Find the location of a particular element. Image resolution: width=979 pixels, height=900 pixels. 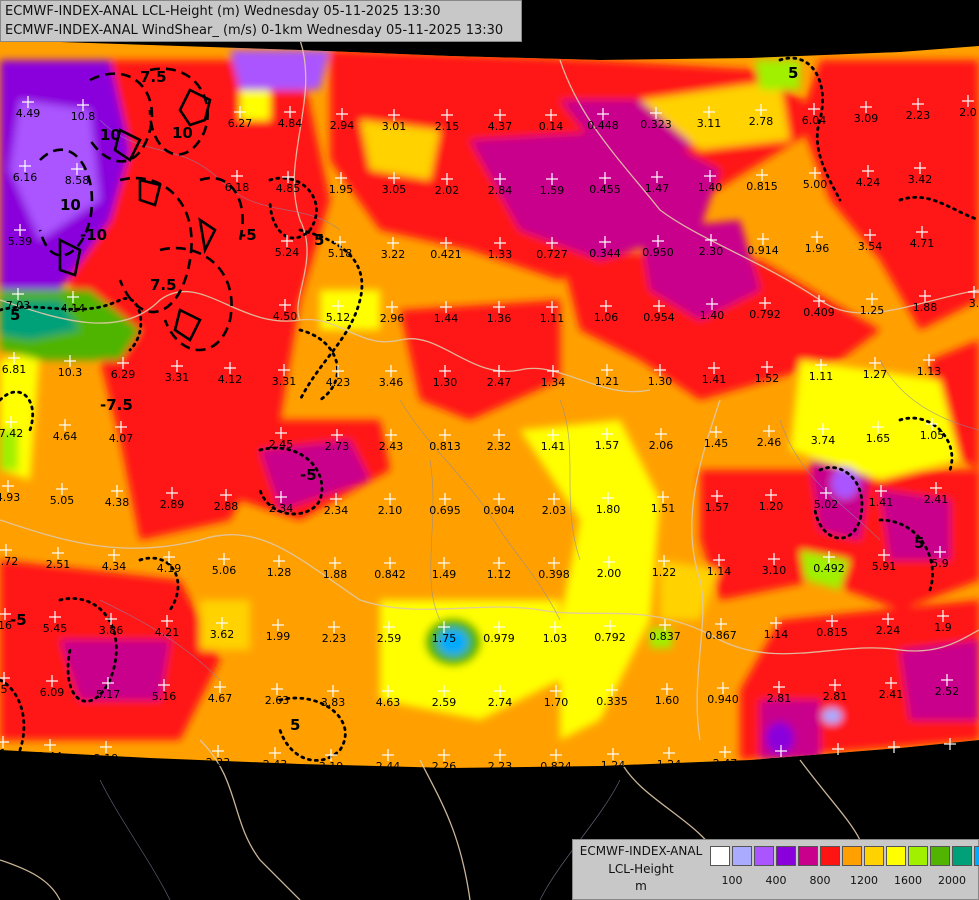

grid-value-label: 3.62 is located at coordinates (222, 634).